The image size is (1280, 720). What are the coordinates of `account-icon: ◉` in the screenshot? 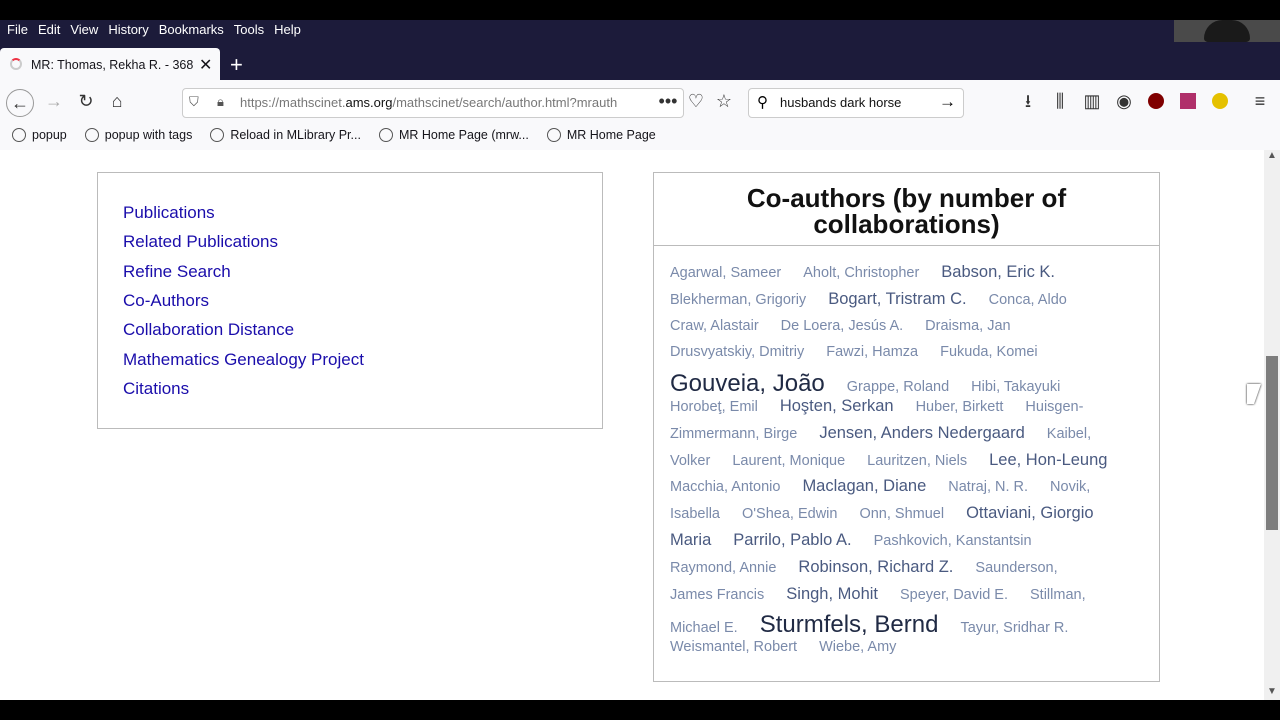 It's located at (1124, 101).